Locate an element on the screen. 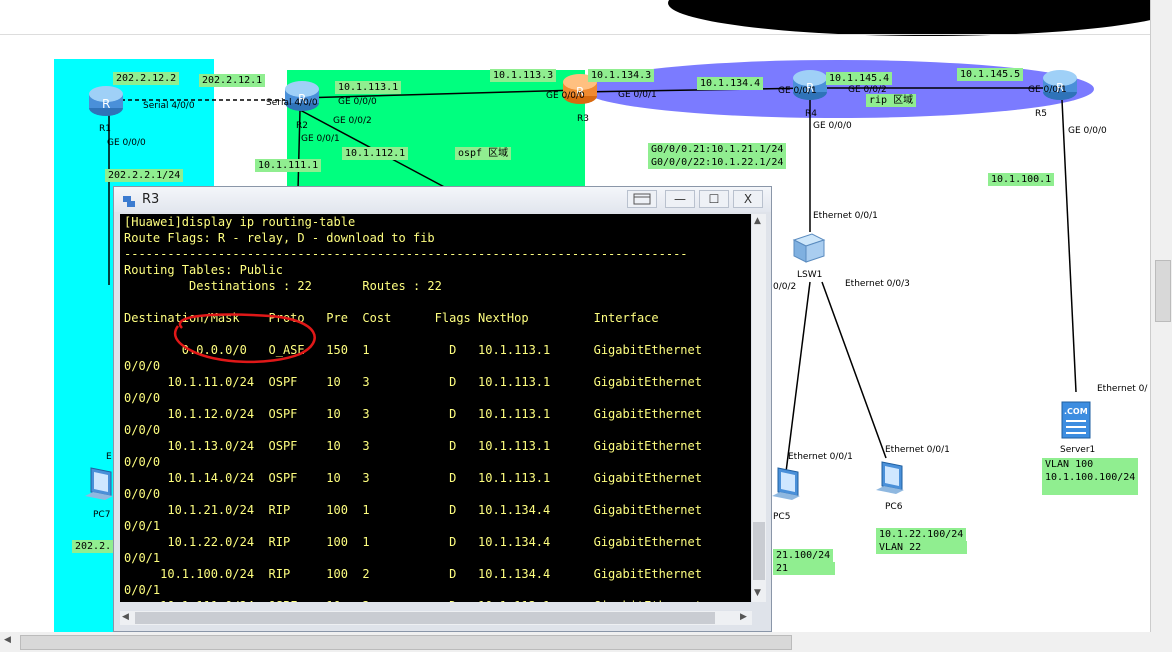  label-ospf-area: ospf 区域 is located at coordinates (483, 153).